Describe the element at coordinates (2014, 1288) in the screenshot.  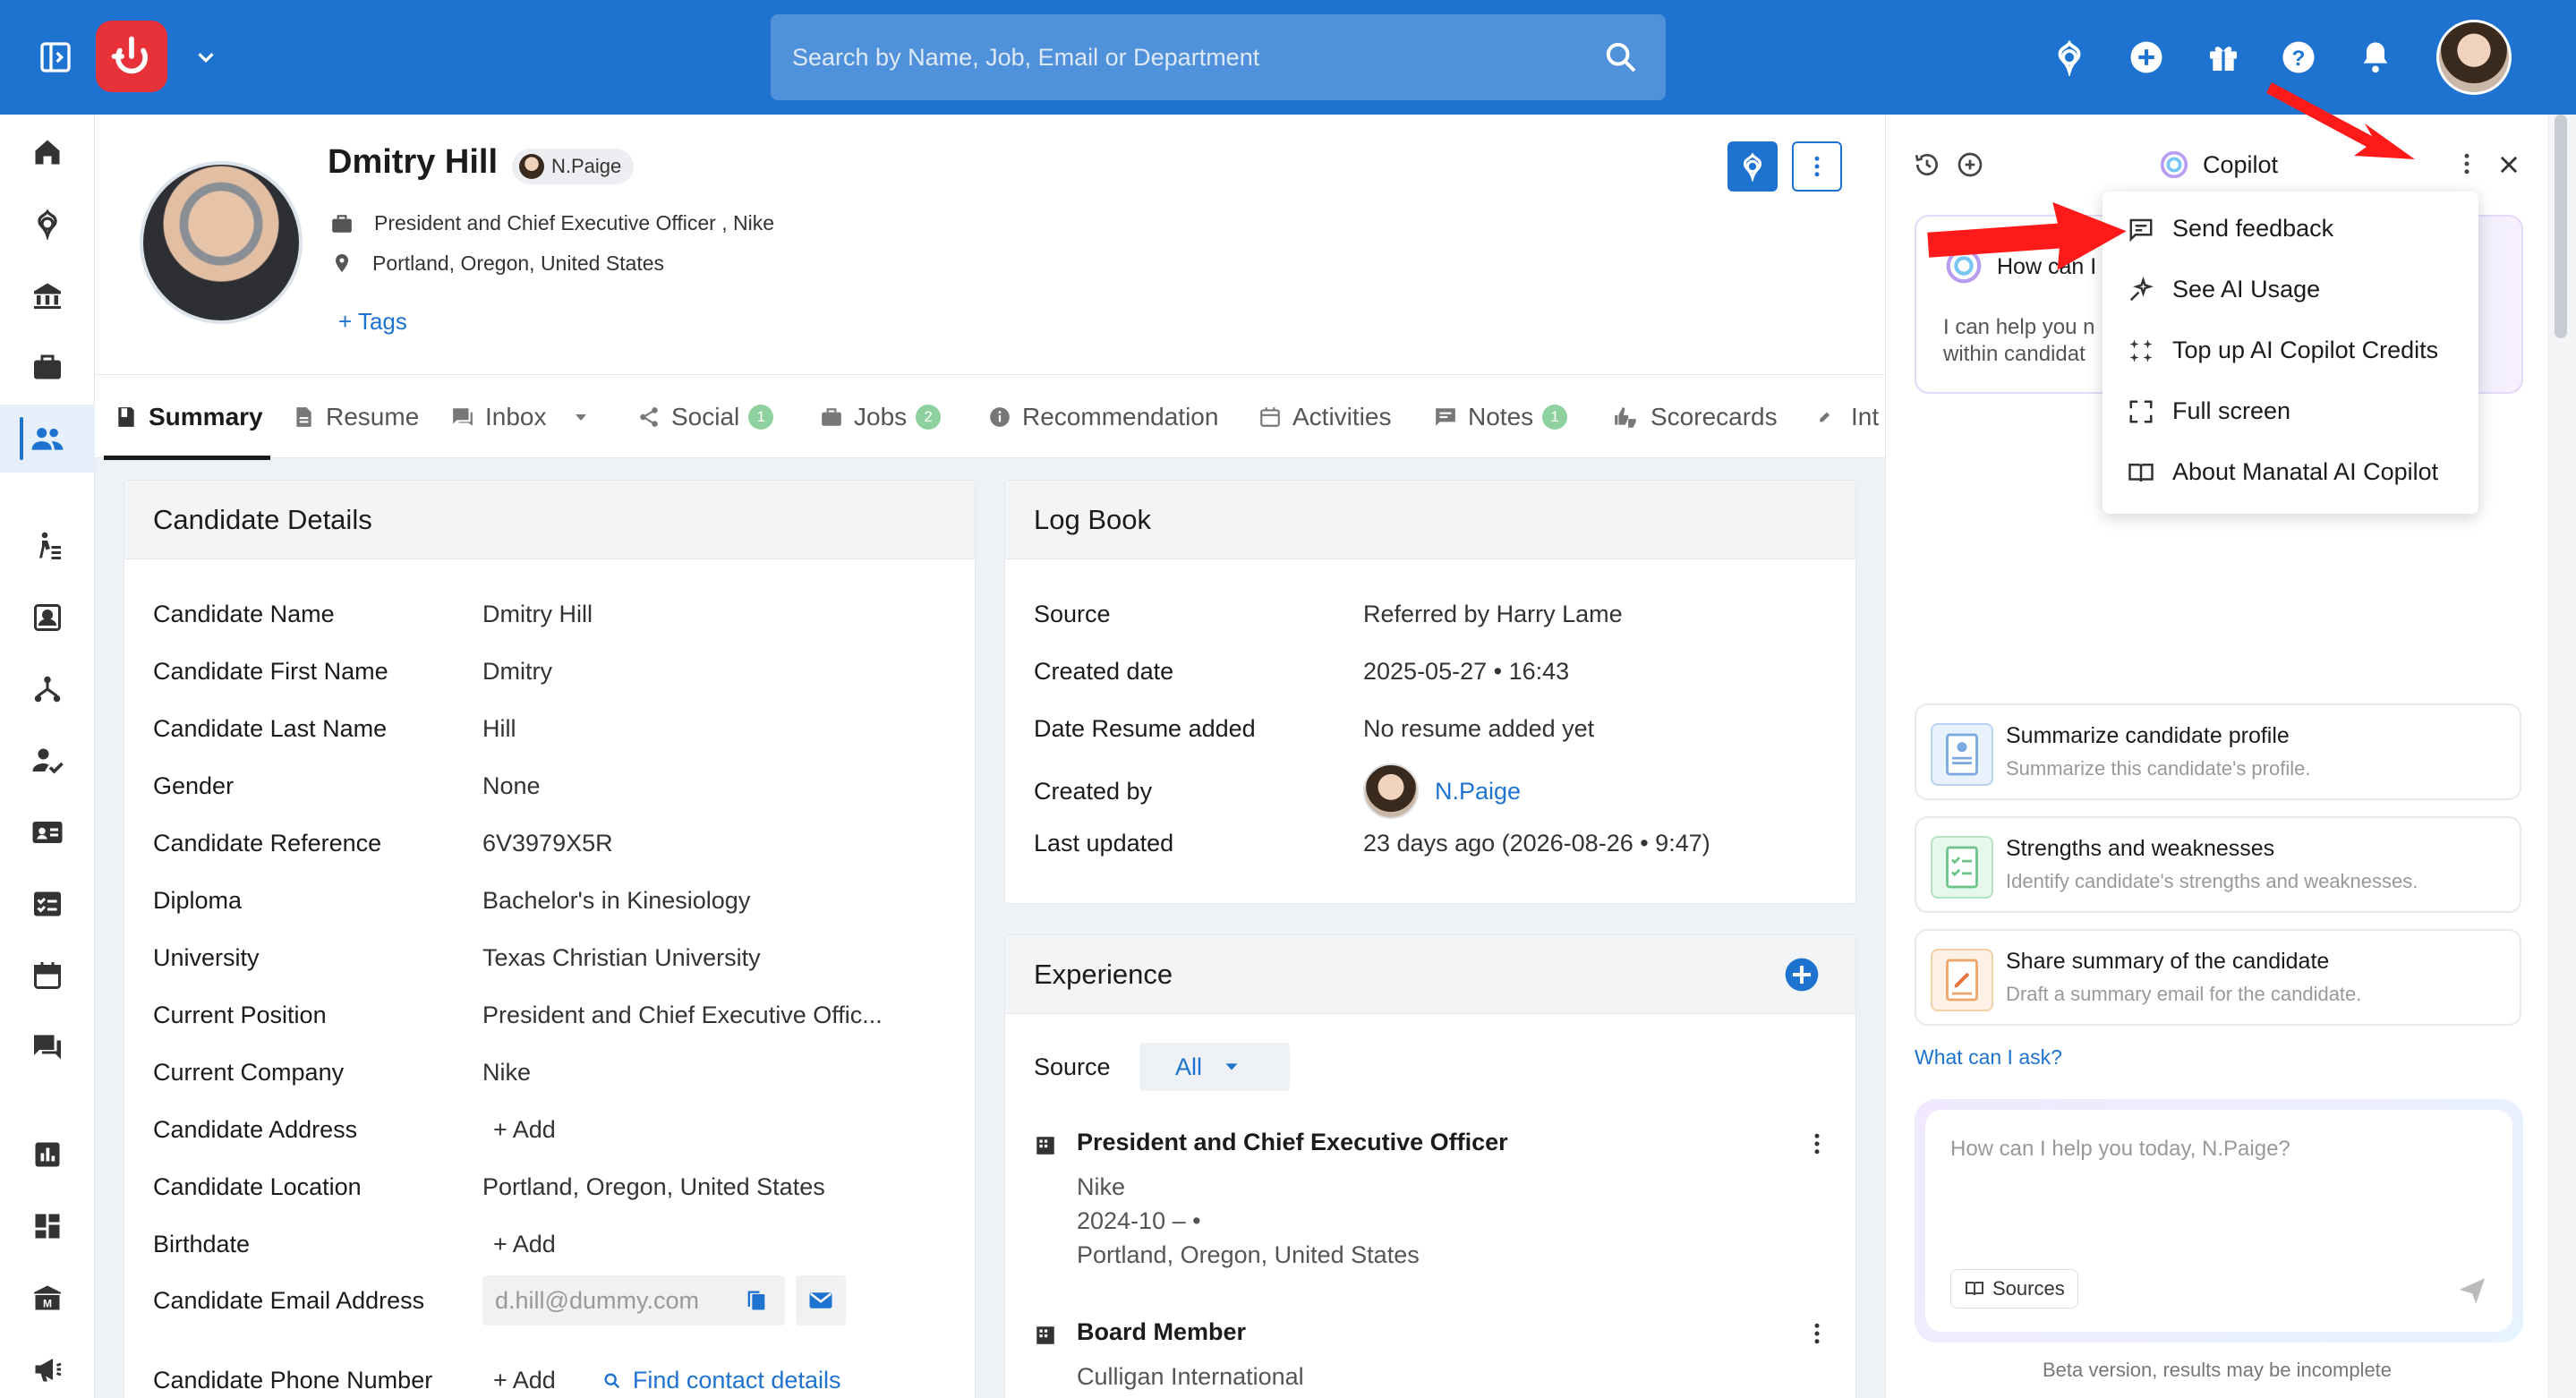
I see `sources-button: Sources` at that location.